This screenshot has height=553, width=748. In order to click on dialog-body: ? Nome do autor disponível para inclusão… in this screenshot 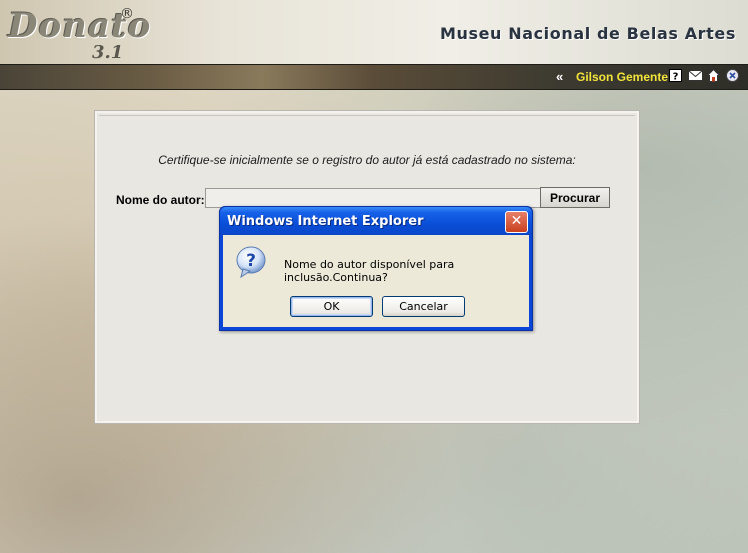, I will do `click(376, 281)`.